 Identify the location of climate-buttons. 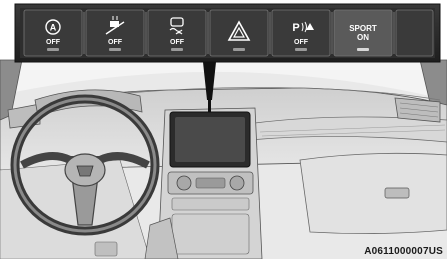
(210, 183).